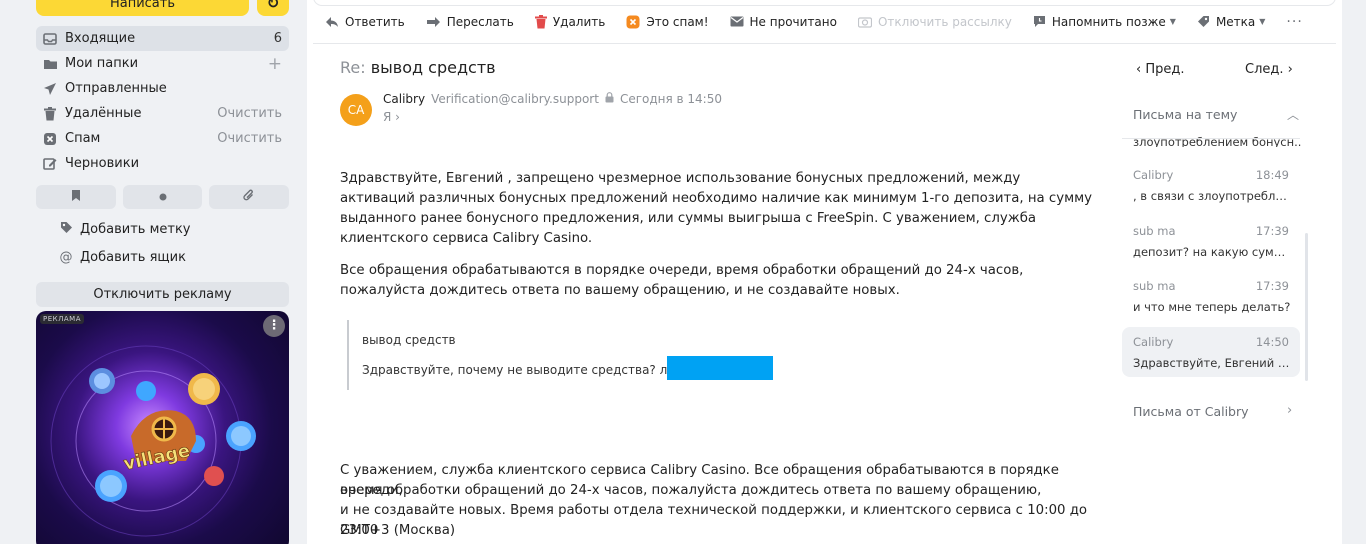 The image size is (1366, 544). I want to click on folder-spam: Спам Очистить, so click(162, 138).